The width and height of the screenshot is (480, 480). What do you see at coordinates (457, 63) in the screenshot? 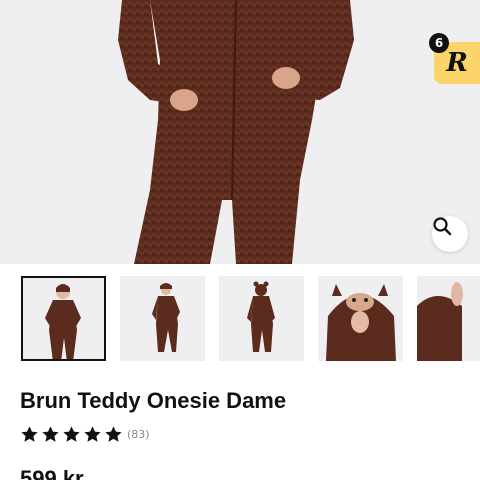
I see `rewards-logo: R` at bounding box center [457, 63].